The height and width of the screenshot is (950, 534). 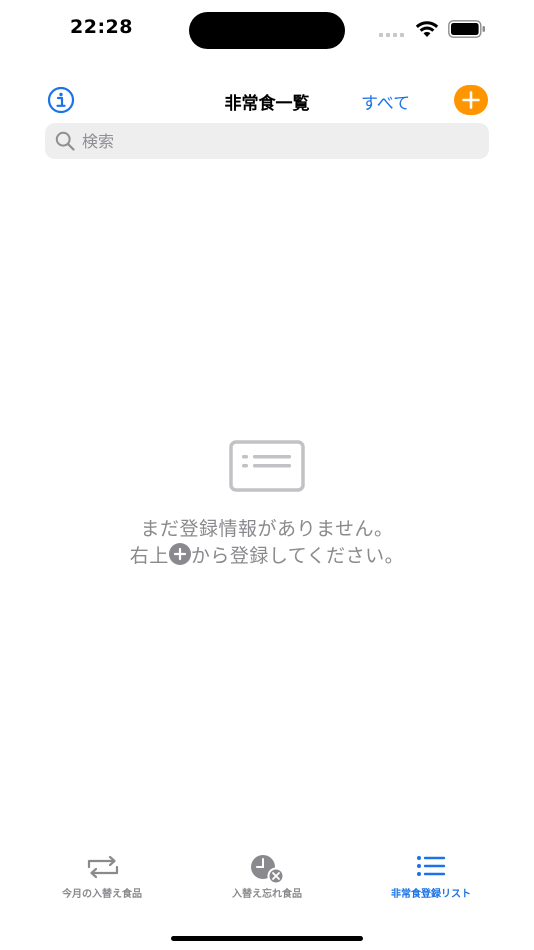 I want to click on empty-message-suffix: から登録してください。, so click(x=297, y=556).